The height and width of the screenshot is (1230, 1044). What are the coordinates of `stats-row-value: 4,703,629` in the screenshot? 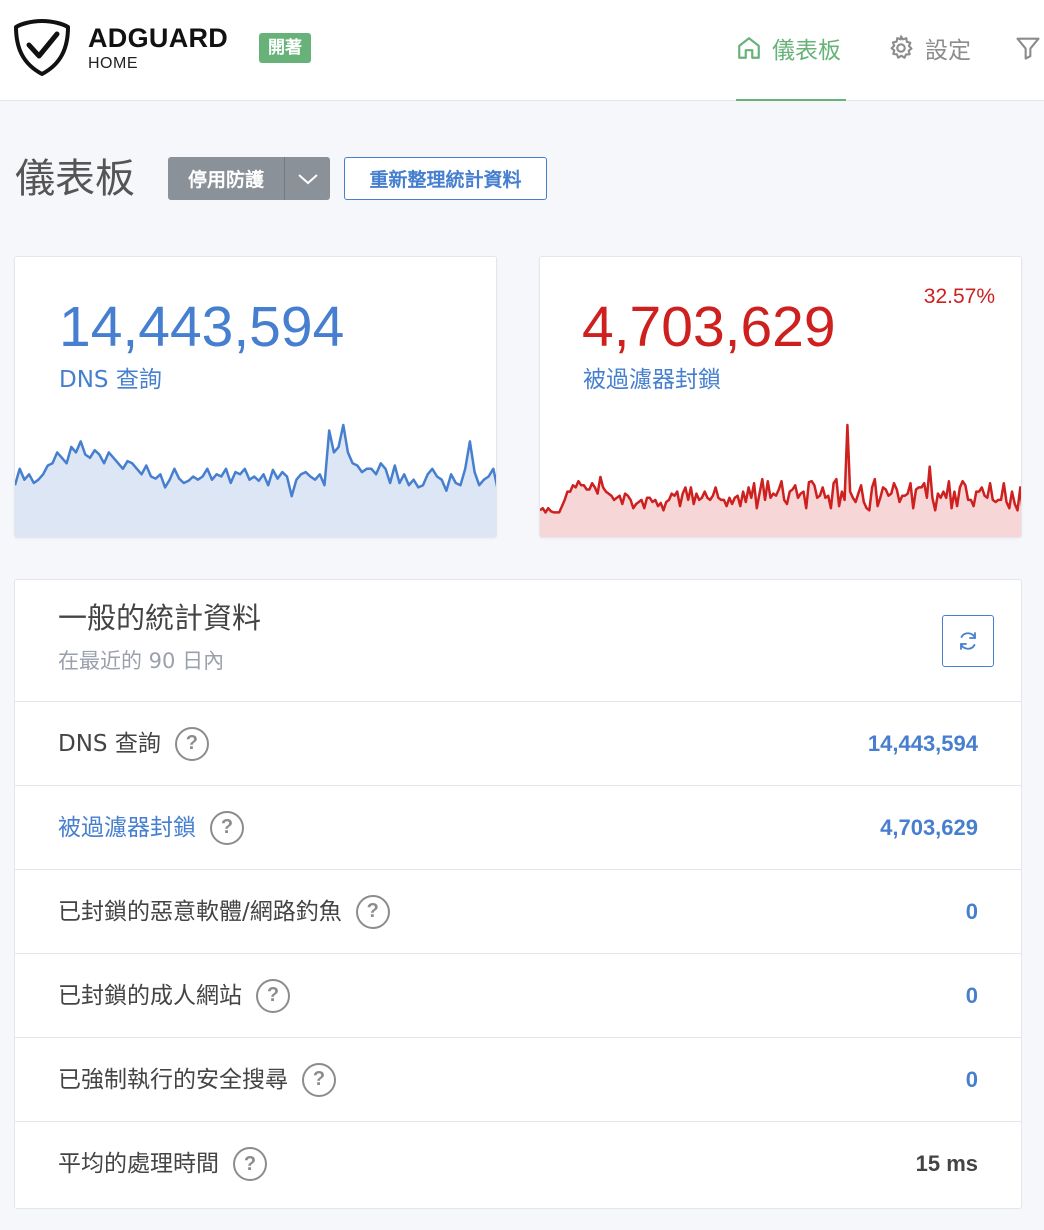 It's located at (929, 827).